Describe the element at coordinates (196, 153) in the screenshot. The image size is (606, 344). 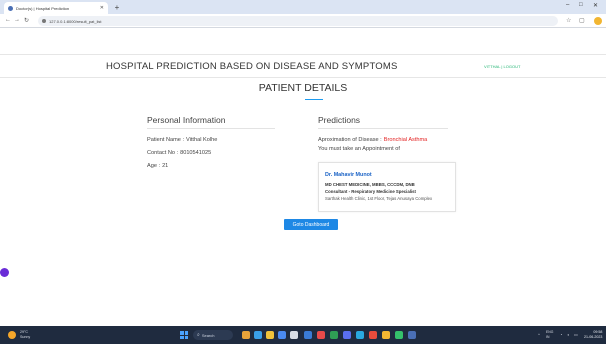
I see `contact-value: 8010541025` at that location.